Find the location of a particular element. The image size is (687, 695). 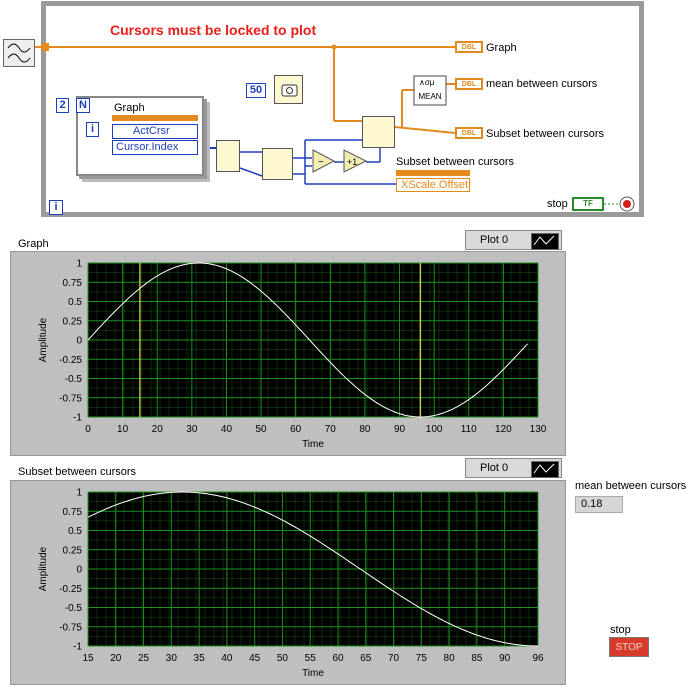

stop-terminal-label: stop is located at coordinates (557, 204).